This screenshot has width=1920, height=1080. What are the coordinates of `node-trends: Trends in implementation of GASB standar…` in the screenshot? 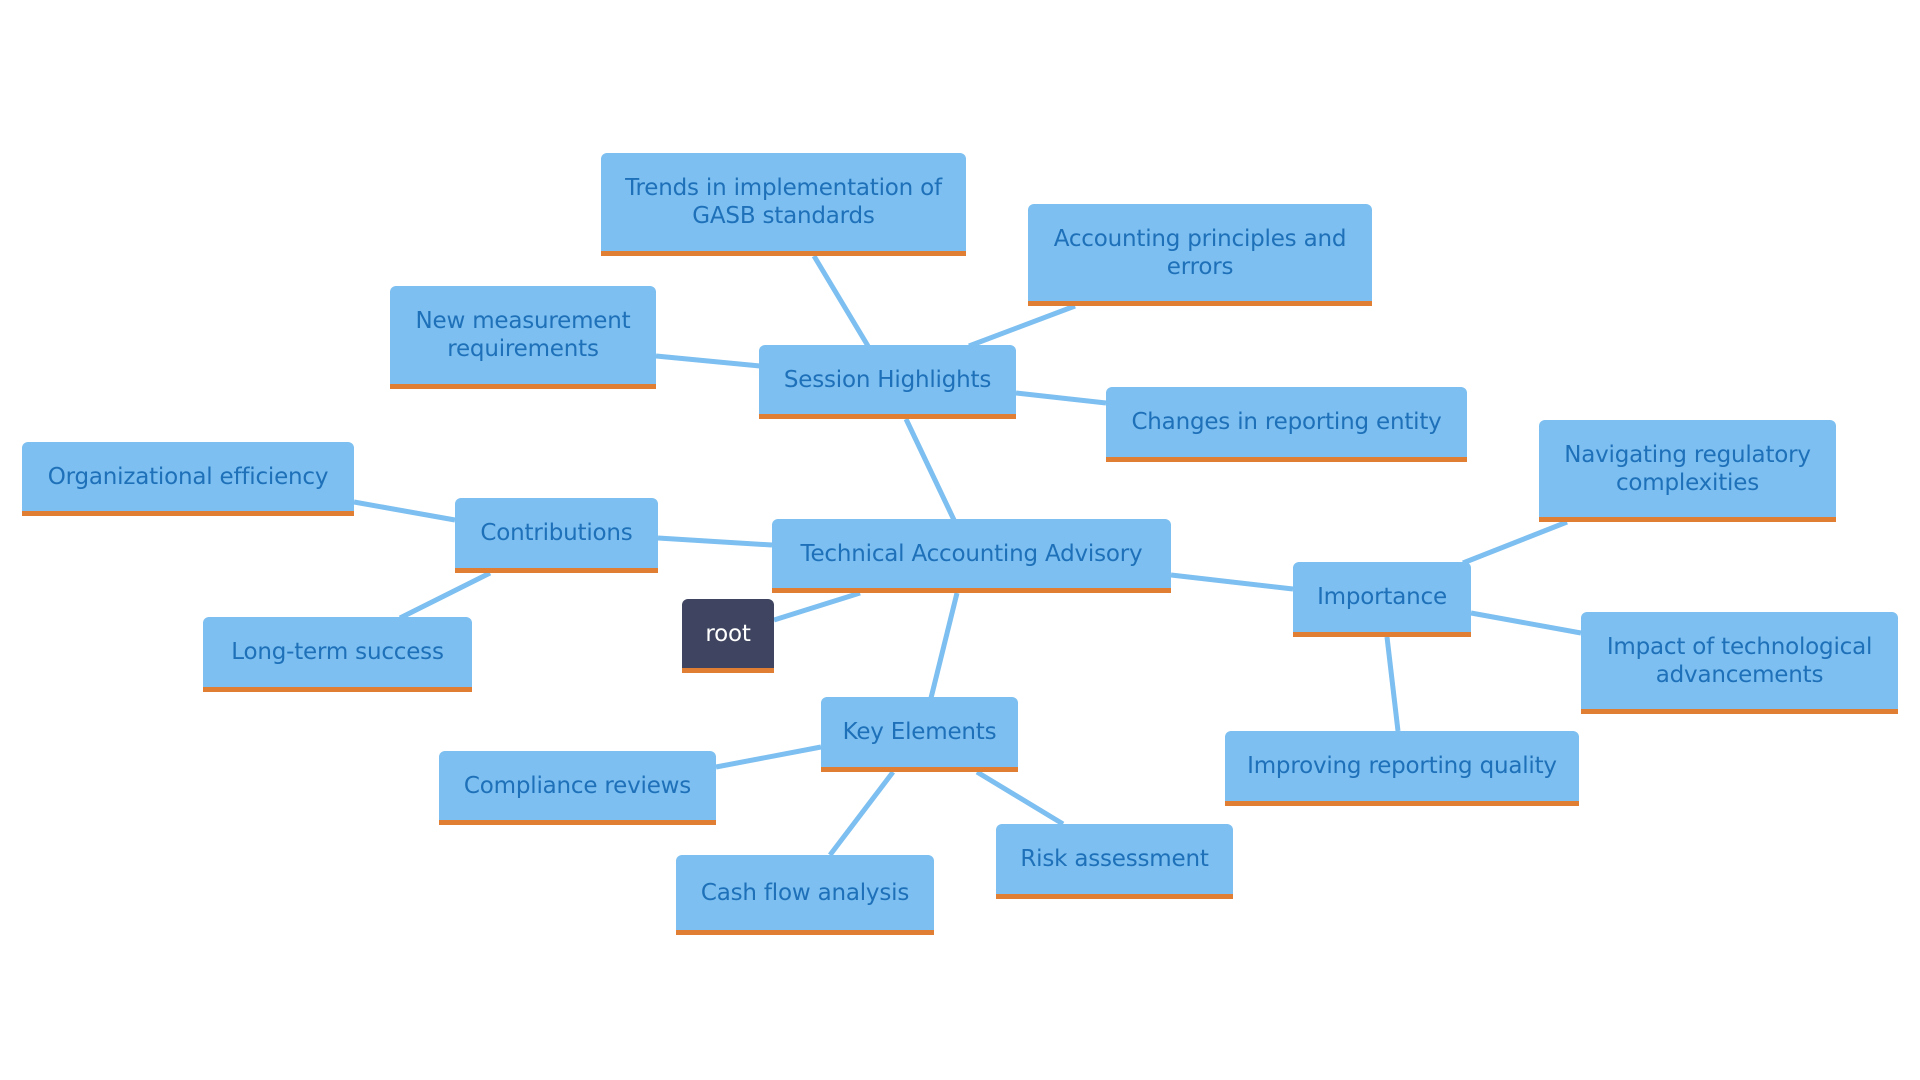 It's located at (783, 204).